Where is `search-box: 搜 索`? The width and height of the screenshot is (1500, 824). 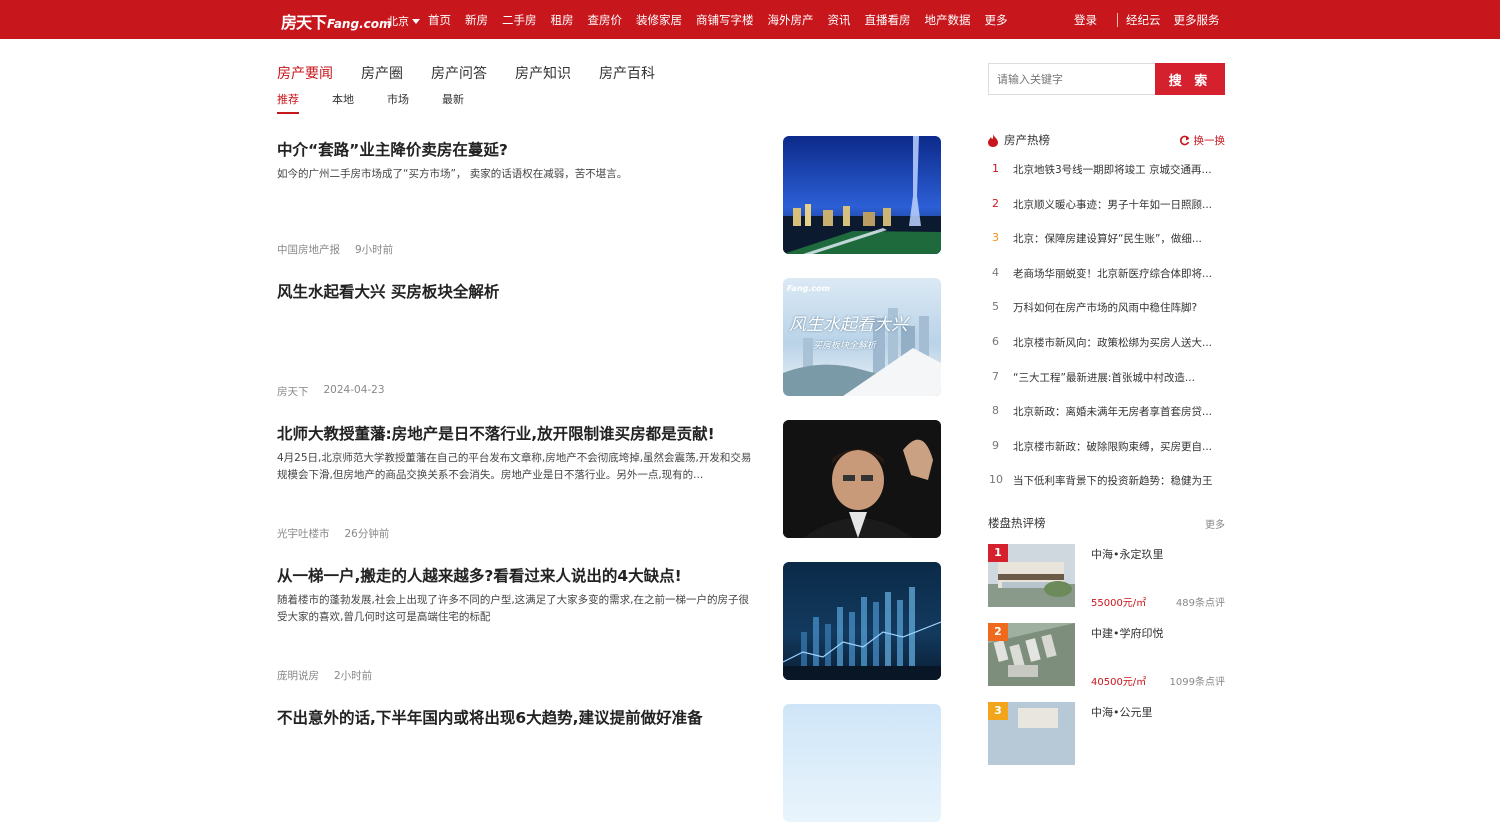
search-box: 搜 索 is located at coordinates (1106, 79).